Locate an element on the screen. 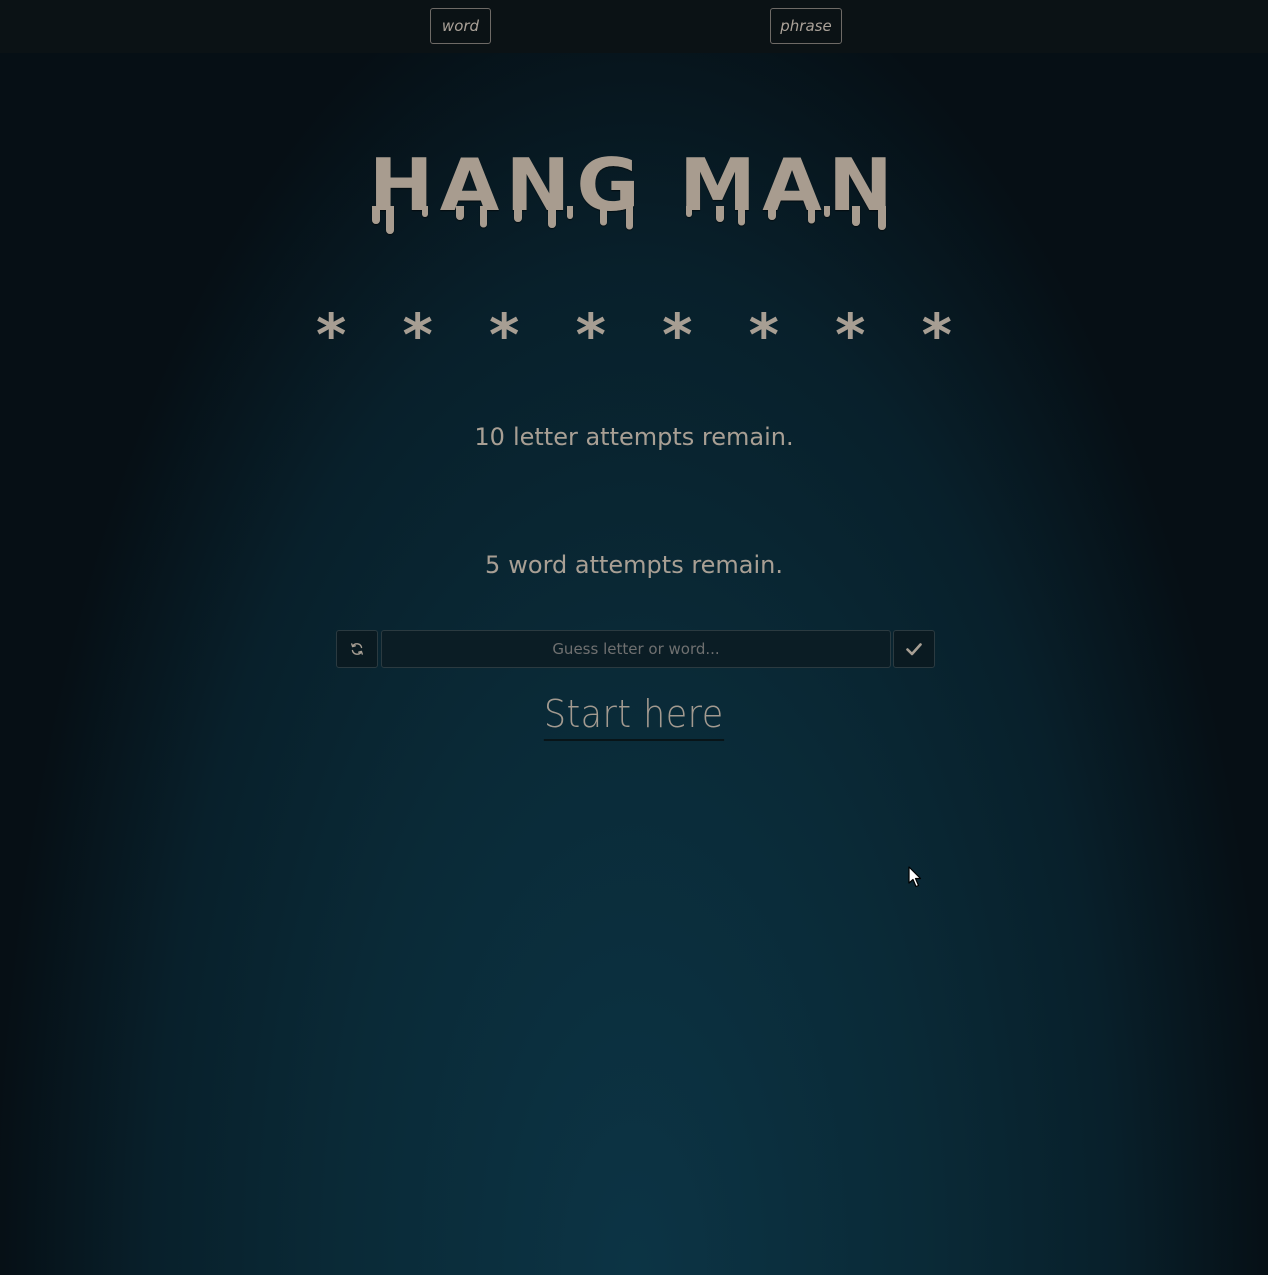 Image resolution: width=1268 pixels, height=1275 pixels. masked-word: * * * * * * * * is located at coordinates (643, 335).